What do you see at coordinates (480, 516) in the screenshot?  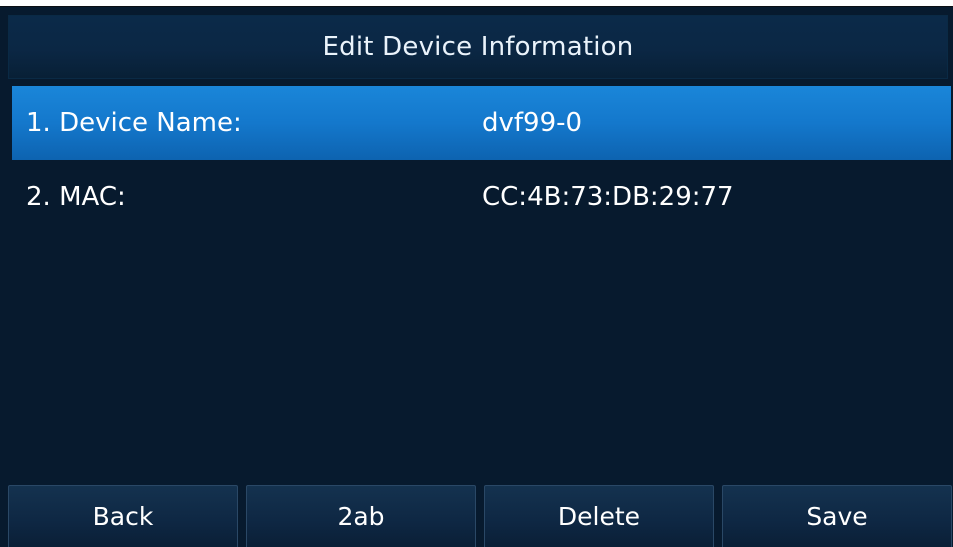 I see `softkey-bar: Back 2ab Delete Save` at bounding box center [480, 516].